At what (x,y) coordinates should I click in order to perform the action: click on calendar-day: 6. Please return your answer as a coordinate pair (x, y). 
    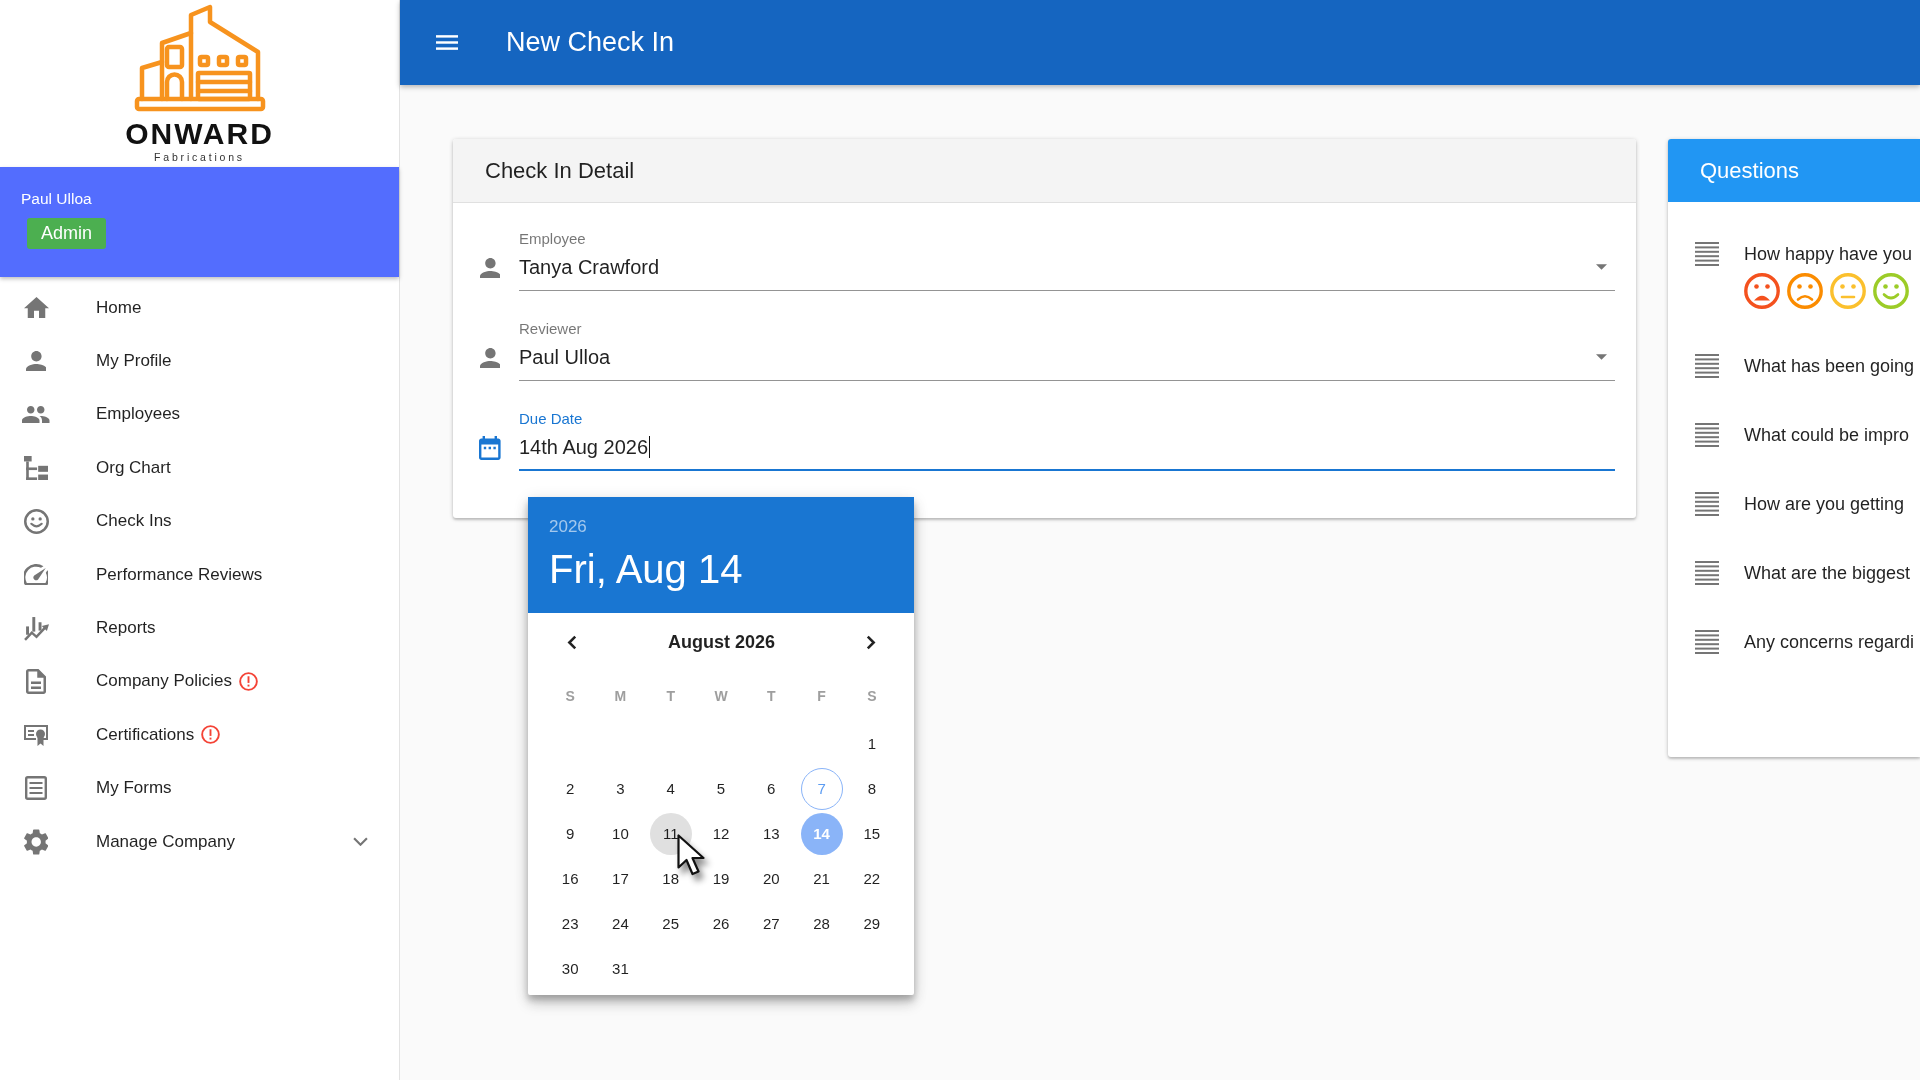
    Looking at the image, I should click on (771, 788).